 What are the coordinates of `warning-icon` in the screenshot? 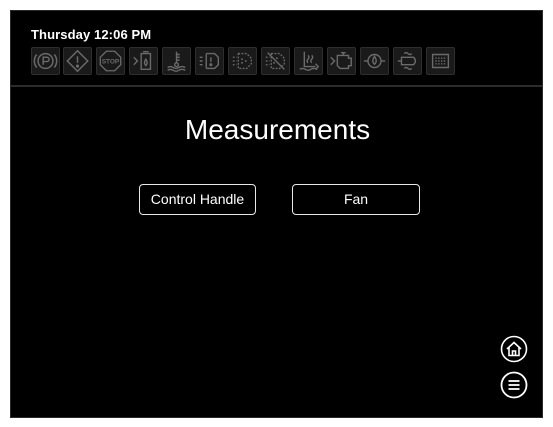 It's located at (77, 61).